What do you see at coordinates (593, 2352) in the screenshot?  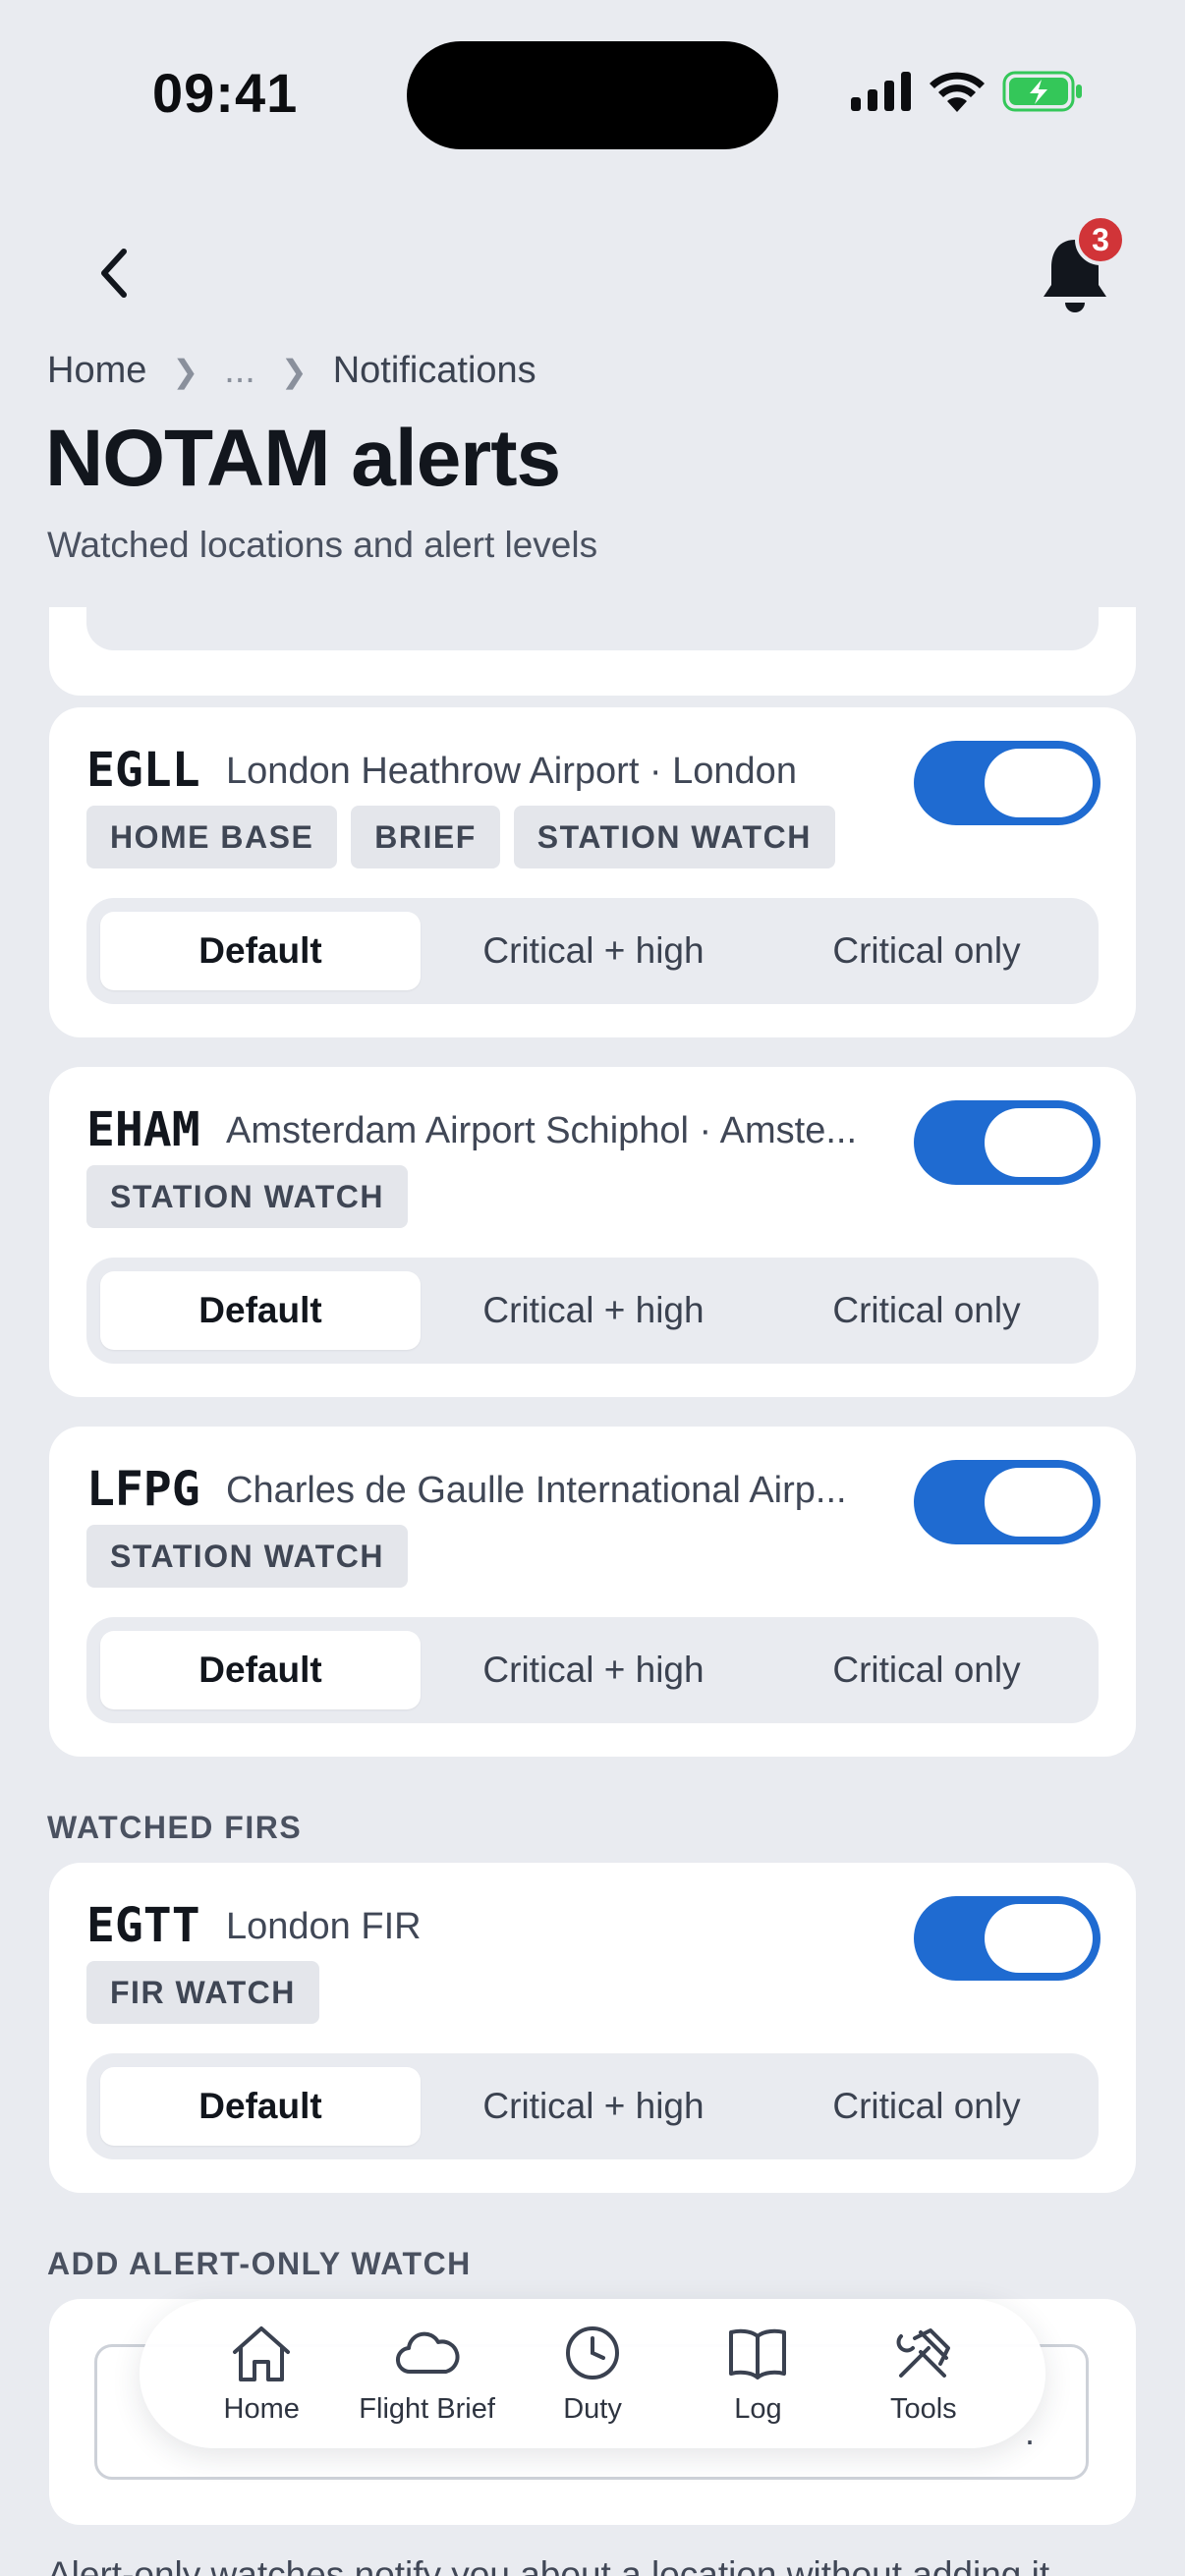 I see `clock-icon` at bounding box center [593, 2352].